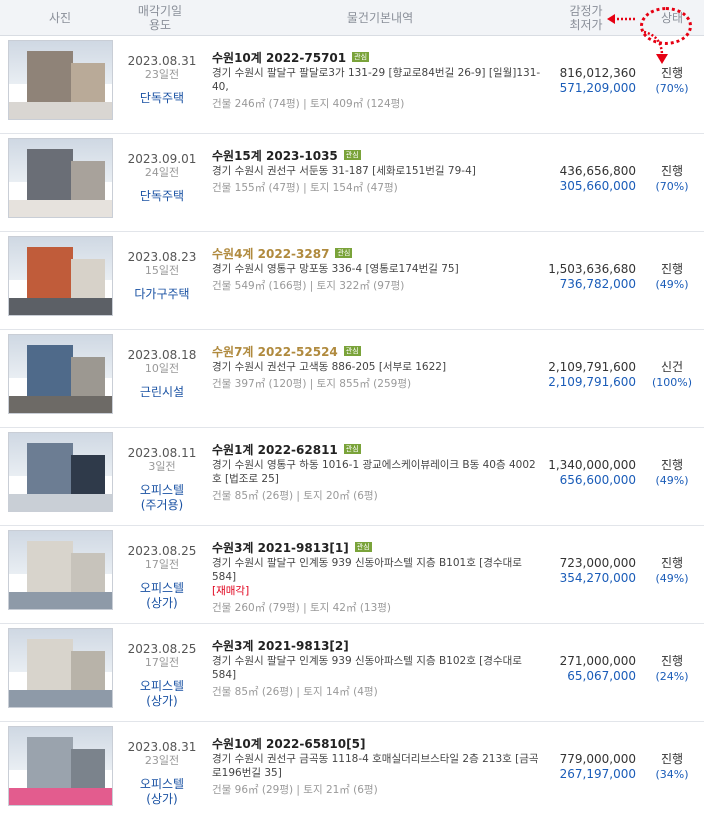 The image size is (704, 817). I want to click on case-number-link: 수원15계 2023-1035, so click(275, 156).